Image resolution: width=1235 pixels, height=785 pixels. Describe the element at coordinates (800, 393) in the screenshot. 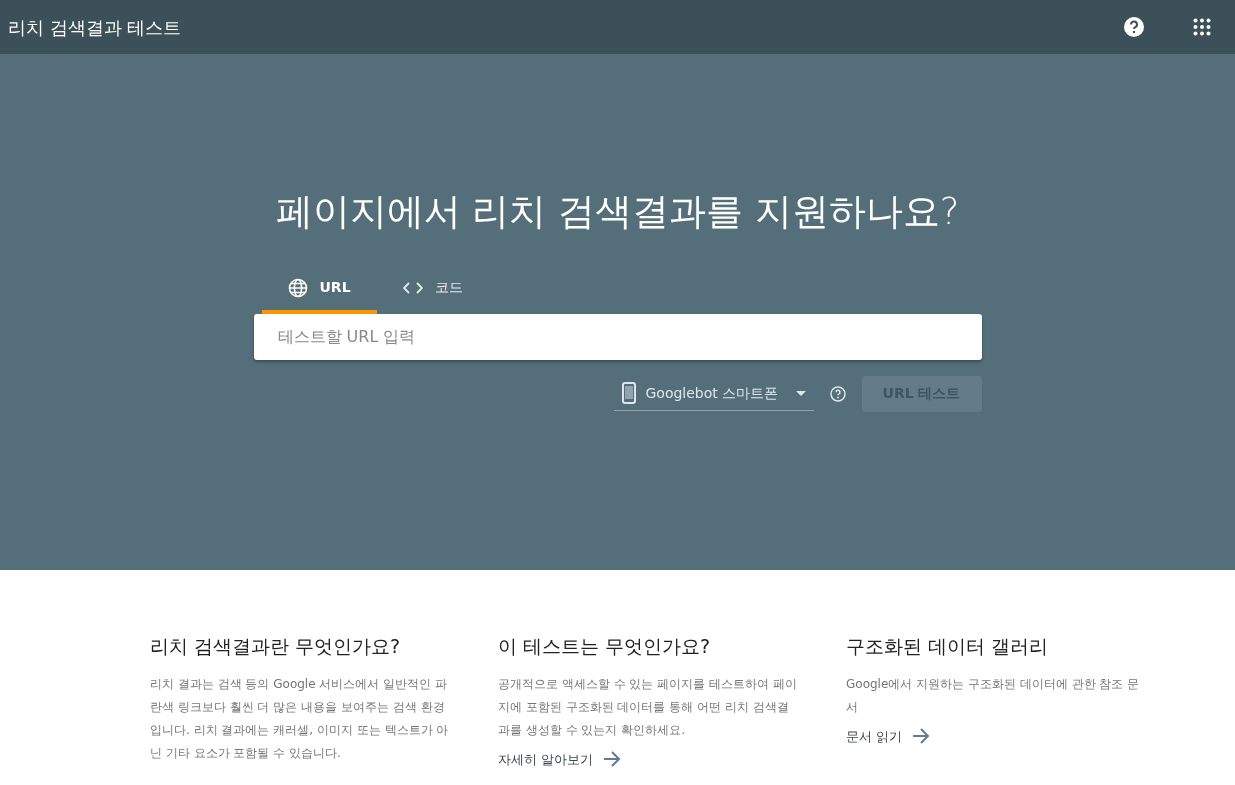

I see `caret-icon` at that location.